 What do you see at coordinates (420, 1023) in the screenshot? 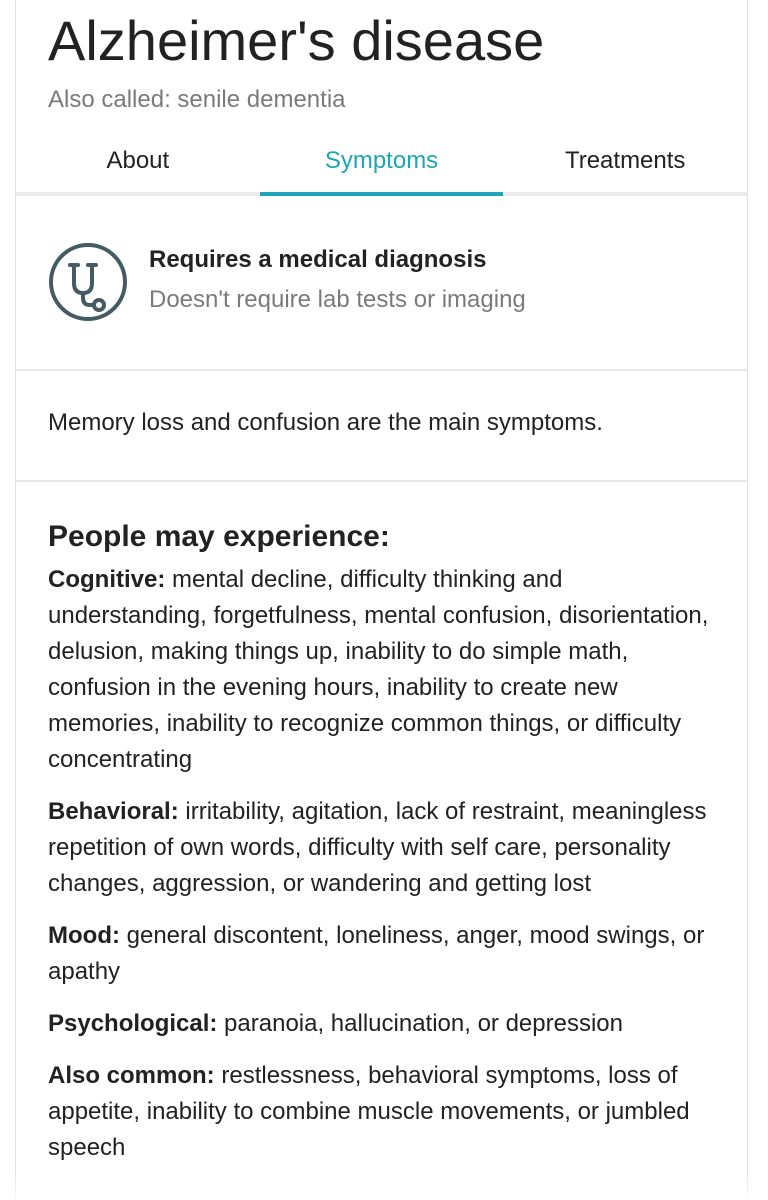
I see `symptom-text: paranoia, hallucination, or depression` at bounding box center [420, 1023].